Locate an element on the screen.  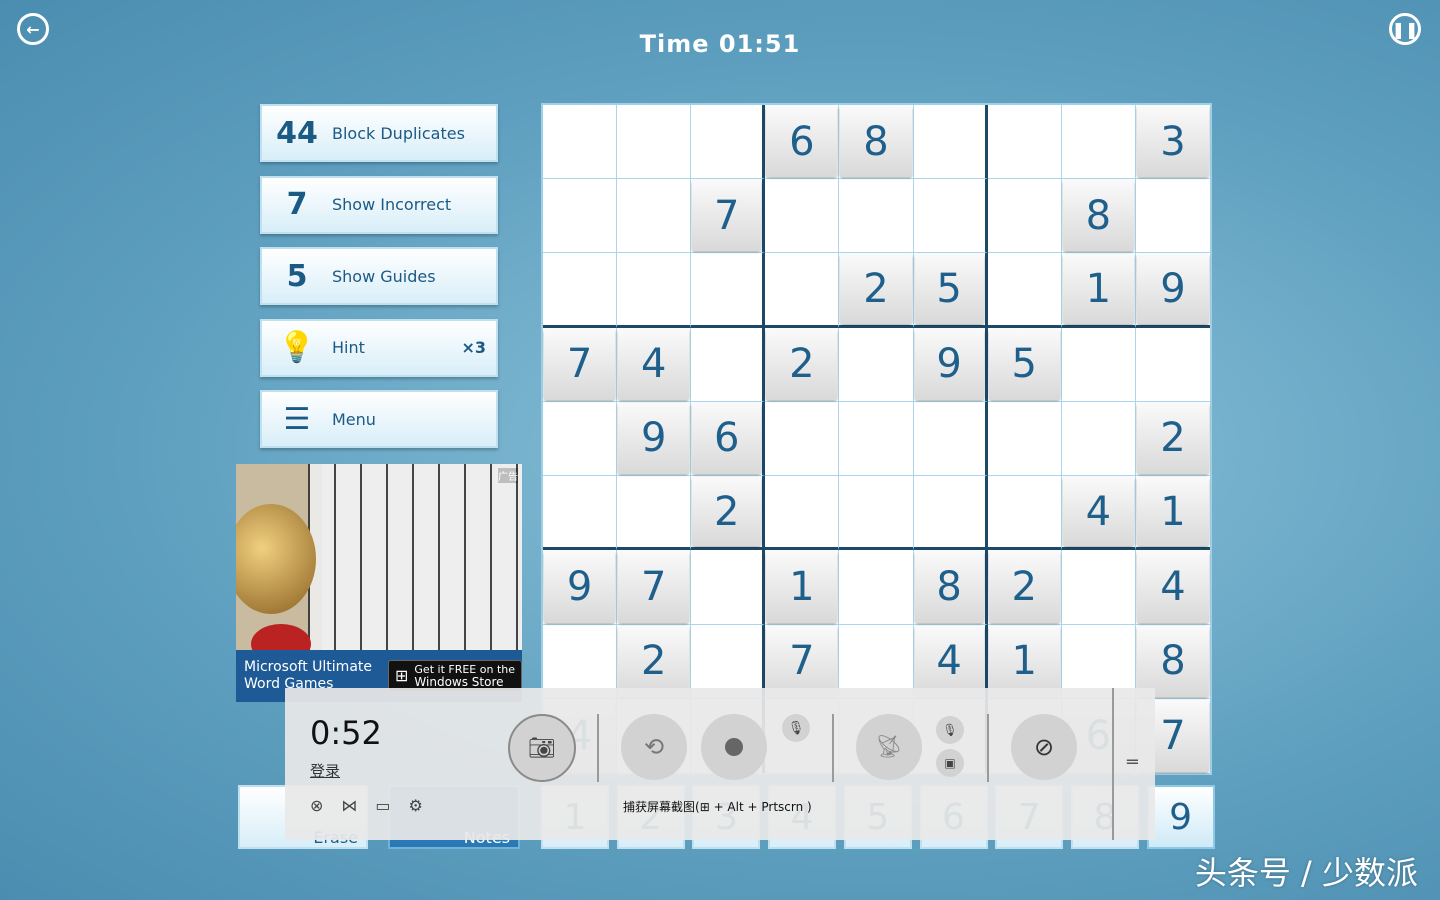
sidebar-item-label: Hint is located at coordinates (348, 347).